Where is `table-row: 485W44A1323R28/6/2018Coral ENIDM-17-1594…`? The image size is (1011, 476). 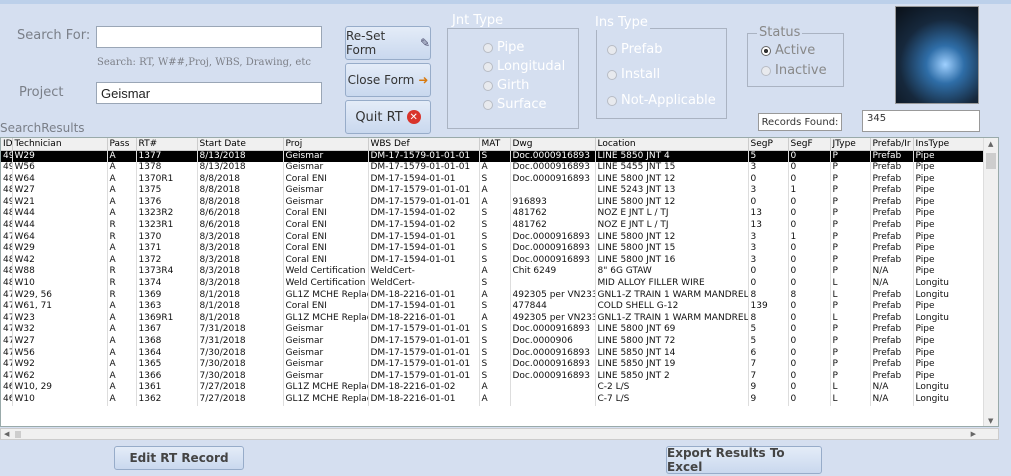 table-row: 485W44A1323R28/6/2018Coral ENIDM-17-1594… is located at coordinates (493, 214).